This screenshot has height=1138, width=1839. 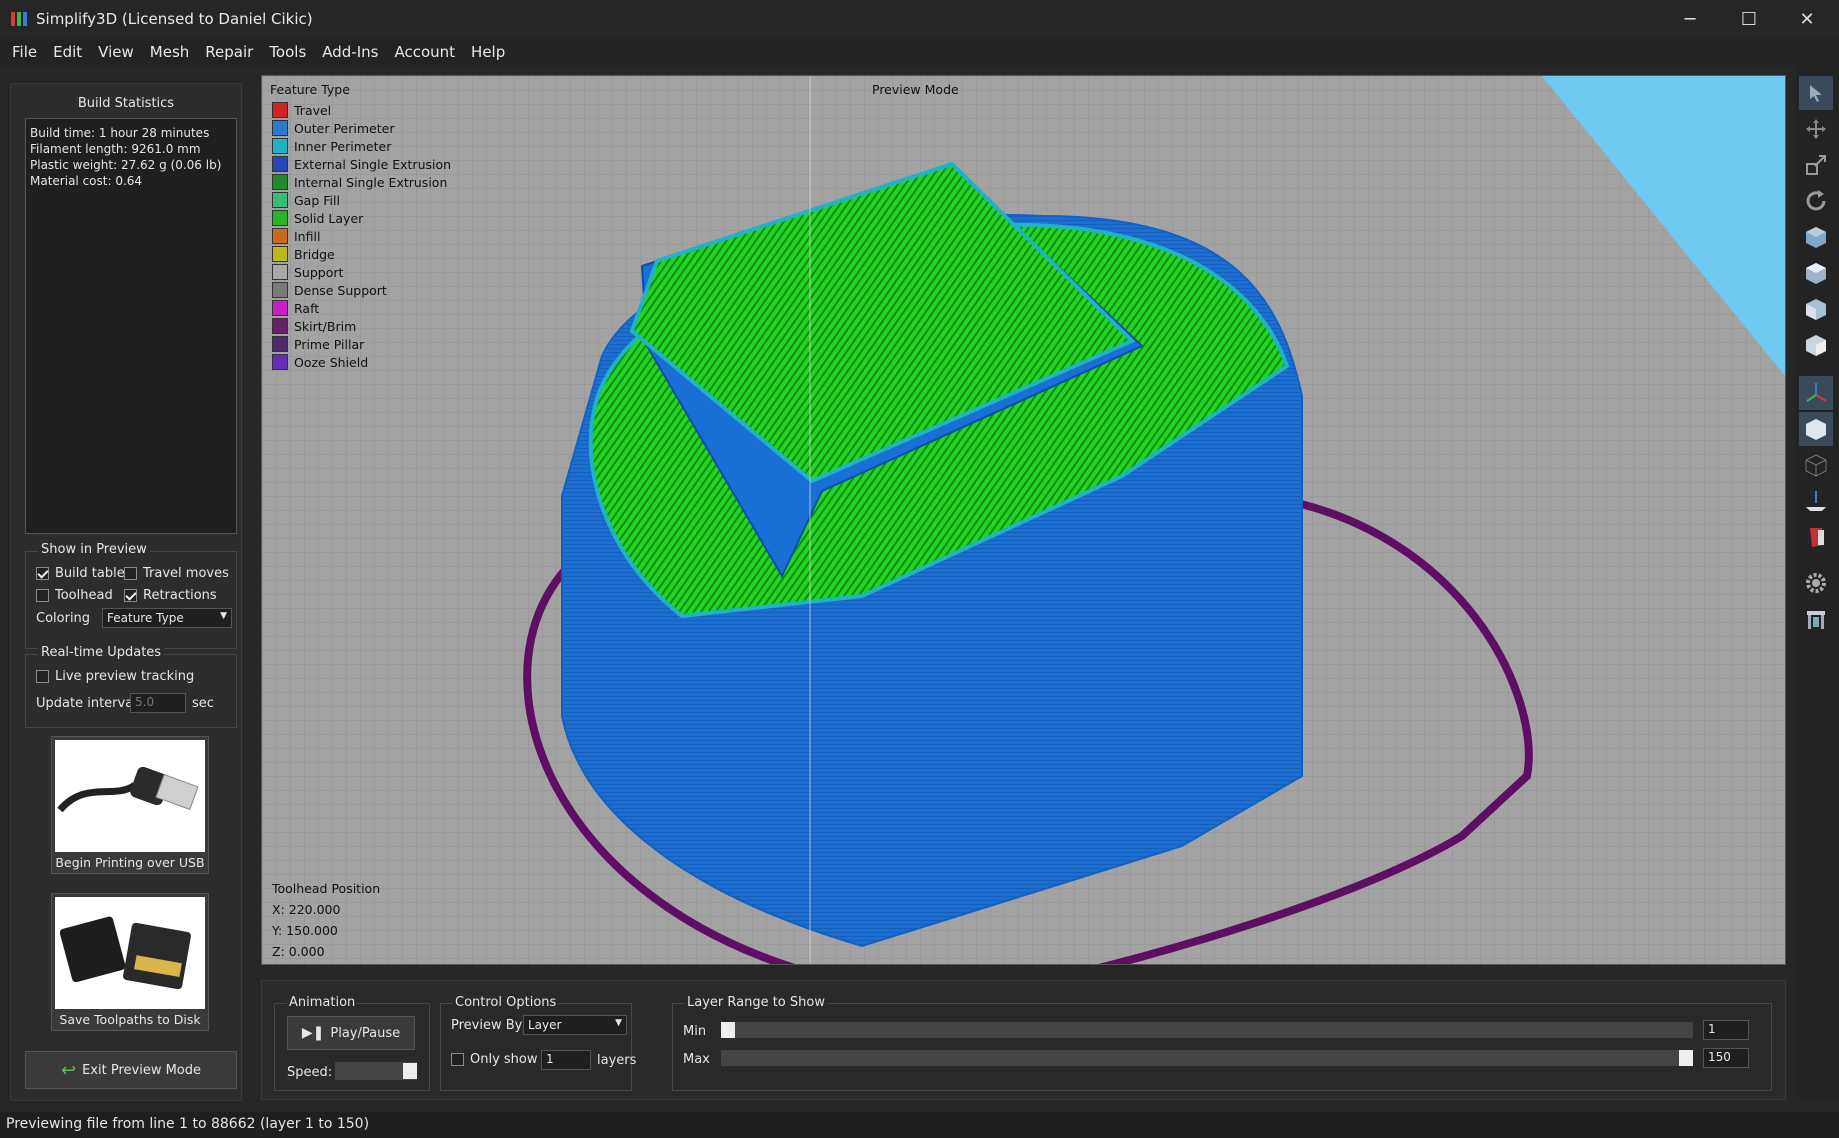 What do you see at coordinates (326, 888) in the screenshot?
I see `toolhead-position-title: Toolhead Position` at bounding box center [326, 888].